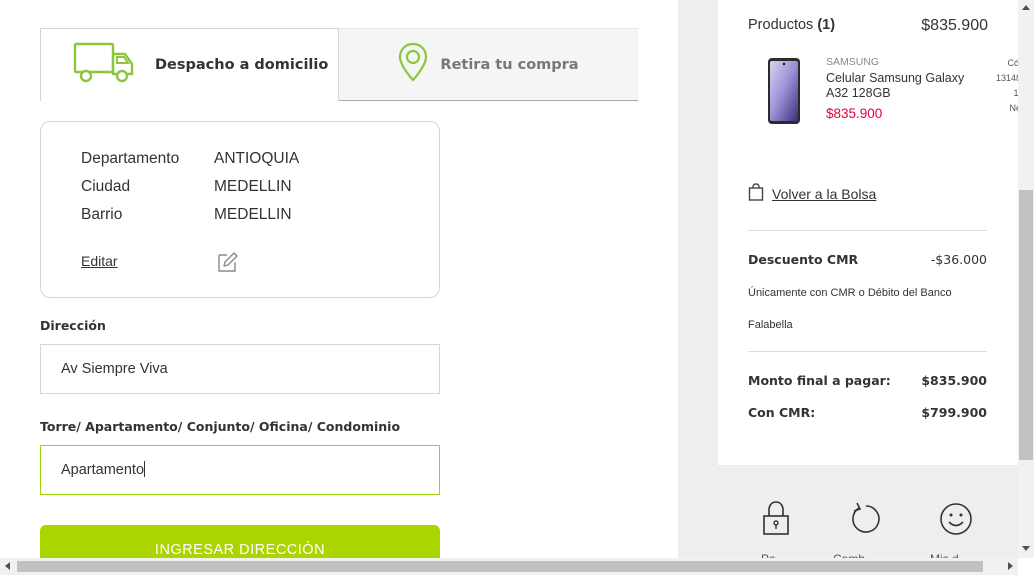 This screenshot has width=1034, height=575. Describe the element at coordinates (99, 261) in the screenshot. I see `edit-address-link: Editar` at that location.